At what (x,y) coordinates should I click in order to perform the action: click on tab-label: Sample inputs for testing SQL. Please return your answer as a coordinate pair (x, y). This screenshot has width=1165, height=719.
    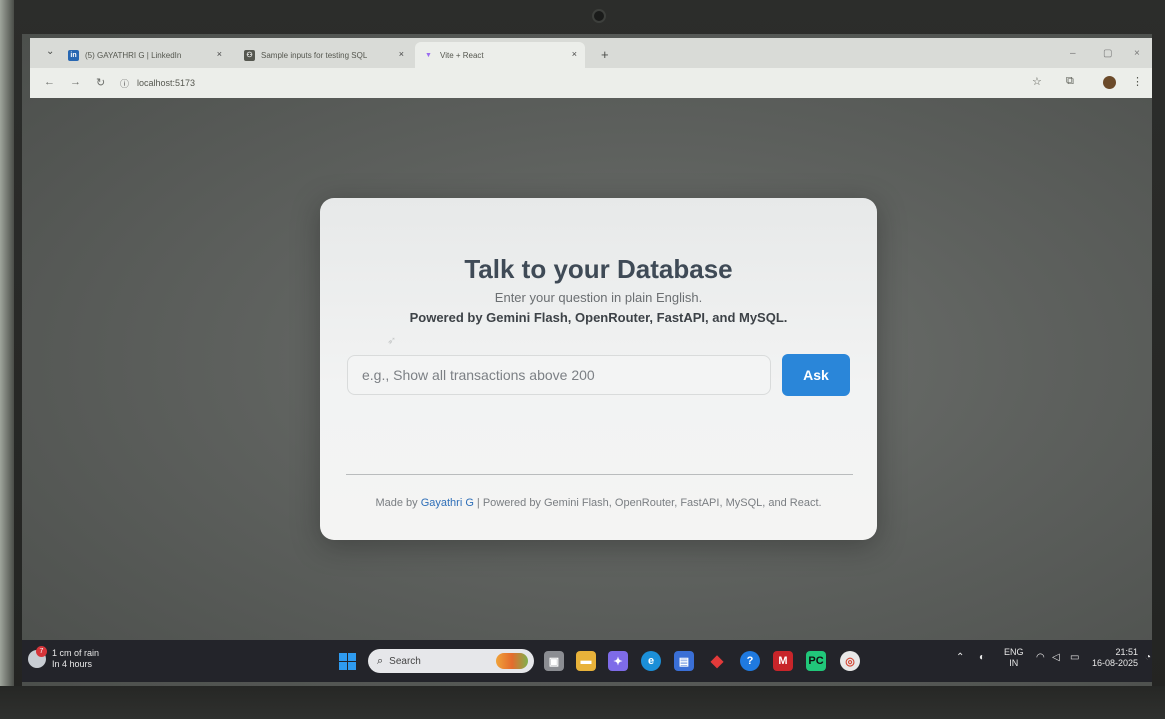
    Looking at the image, I should click on (314, 55).